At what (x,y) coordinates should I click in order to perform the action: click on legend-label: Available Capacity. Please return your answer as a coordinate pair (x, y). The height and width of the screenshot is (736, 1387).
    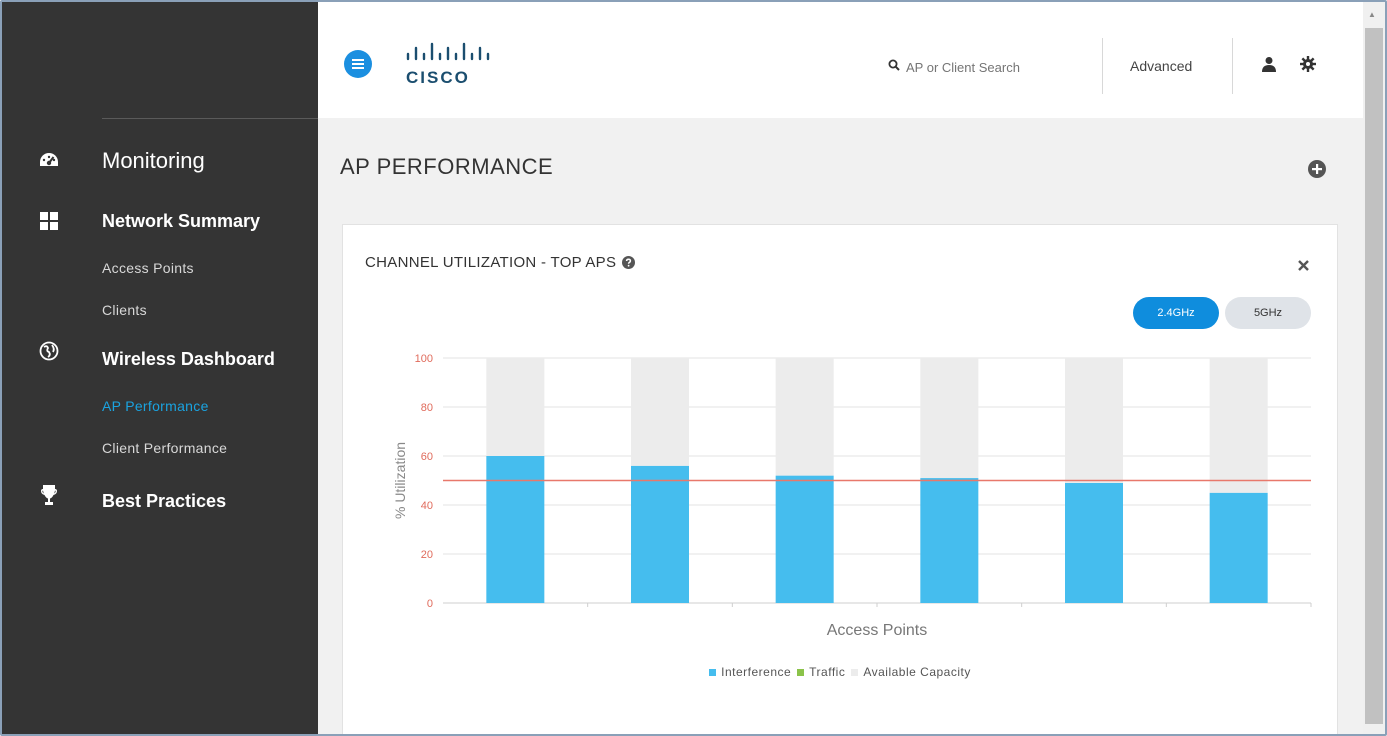
    Looking at the image, I should click on (917, 672).